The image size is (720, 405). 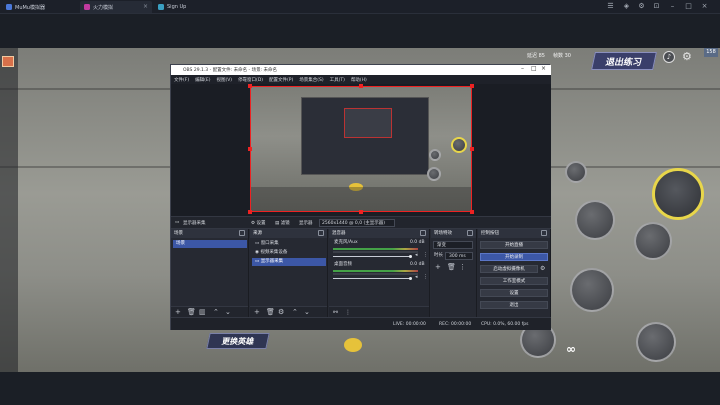 What do you see at coordinates (181, 80) in the screenshot?
I see `menu-file: 文件(F)` at bounding box center [181, 80].